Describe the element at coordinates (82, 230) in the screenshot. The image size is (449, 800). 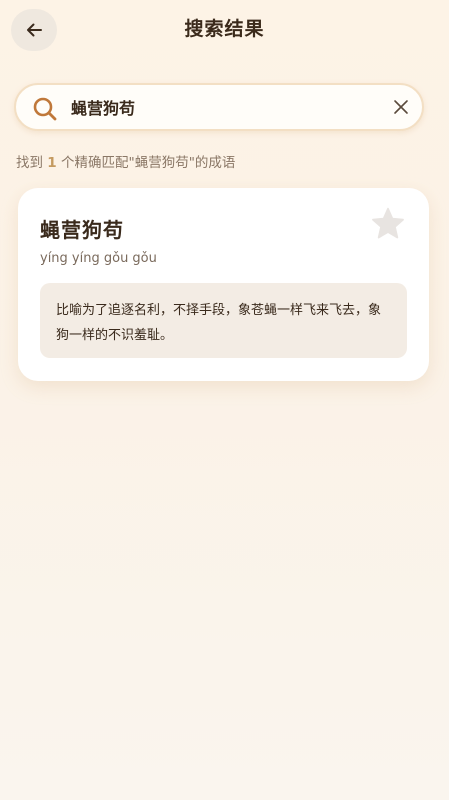
I see `idiom-title: 蝇营狗苟` at that location.